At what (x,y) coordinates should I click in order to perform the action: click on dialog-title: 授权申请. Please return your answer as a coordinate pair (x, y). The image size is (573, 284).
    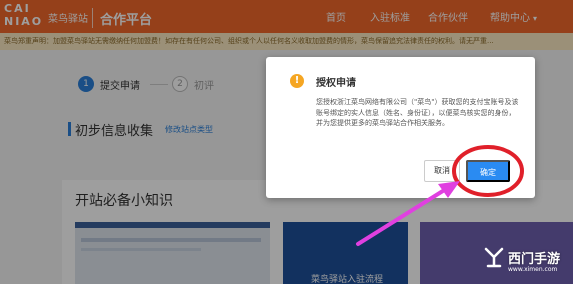
    Looking at the image, I should click on (336, 83).